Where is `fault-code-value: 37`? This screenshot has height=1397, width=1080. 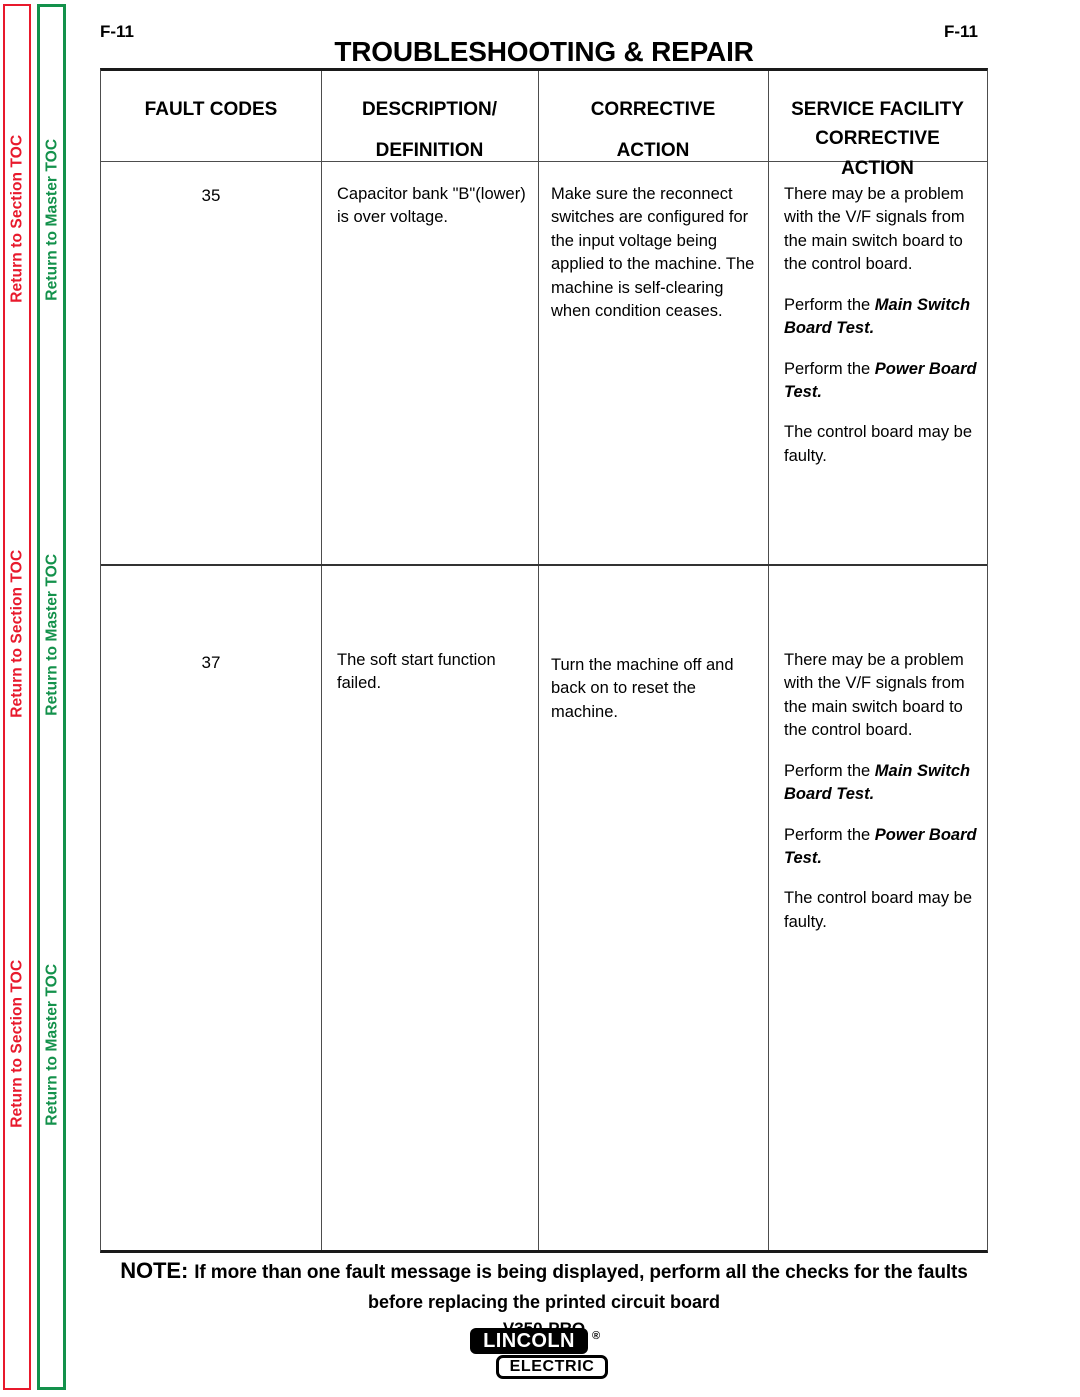
fault-code-value: 37 is located at coordinates (211, 662).